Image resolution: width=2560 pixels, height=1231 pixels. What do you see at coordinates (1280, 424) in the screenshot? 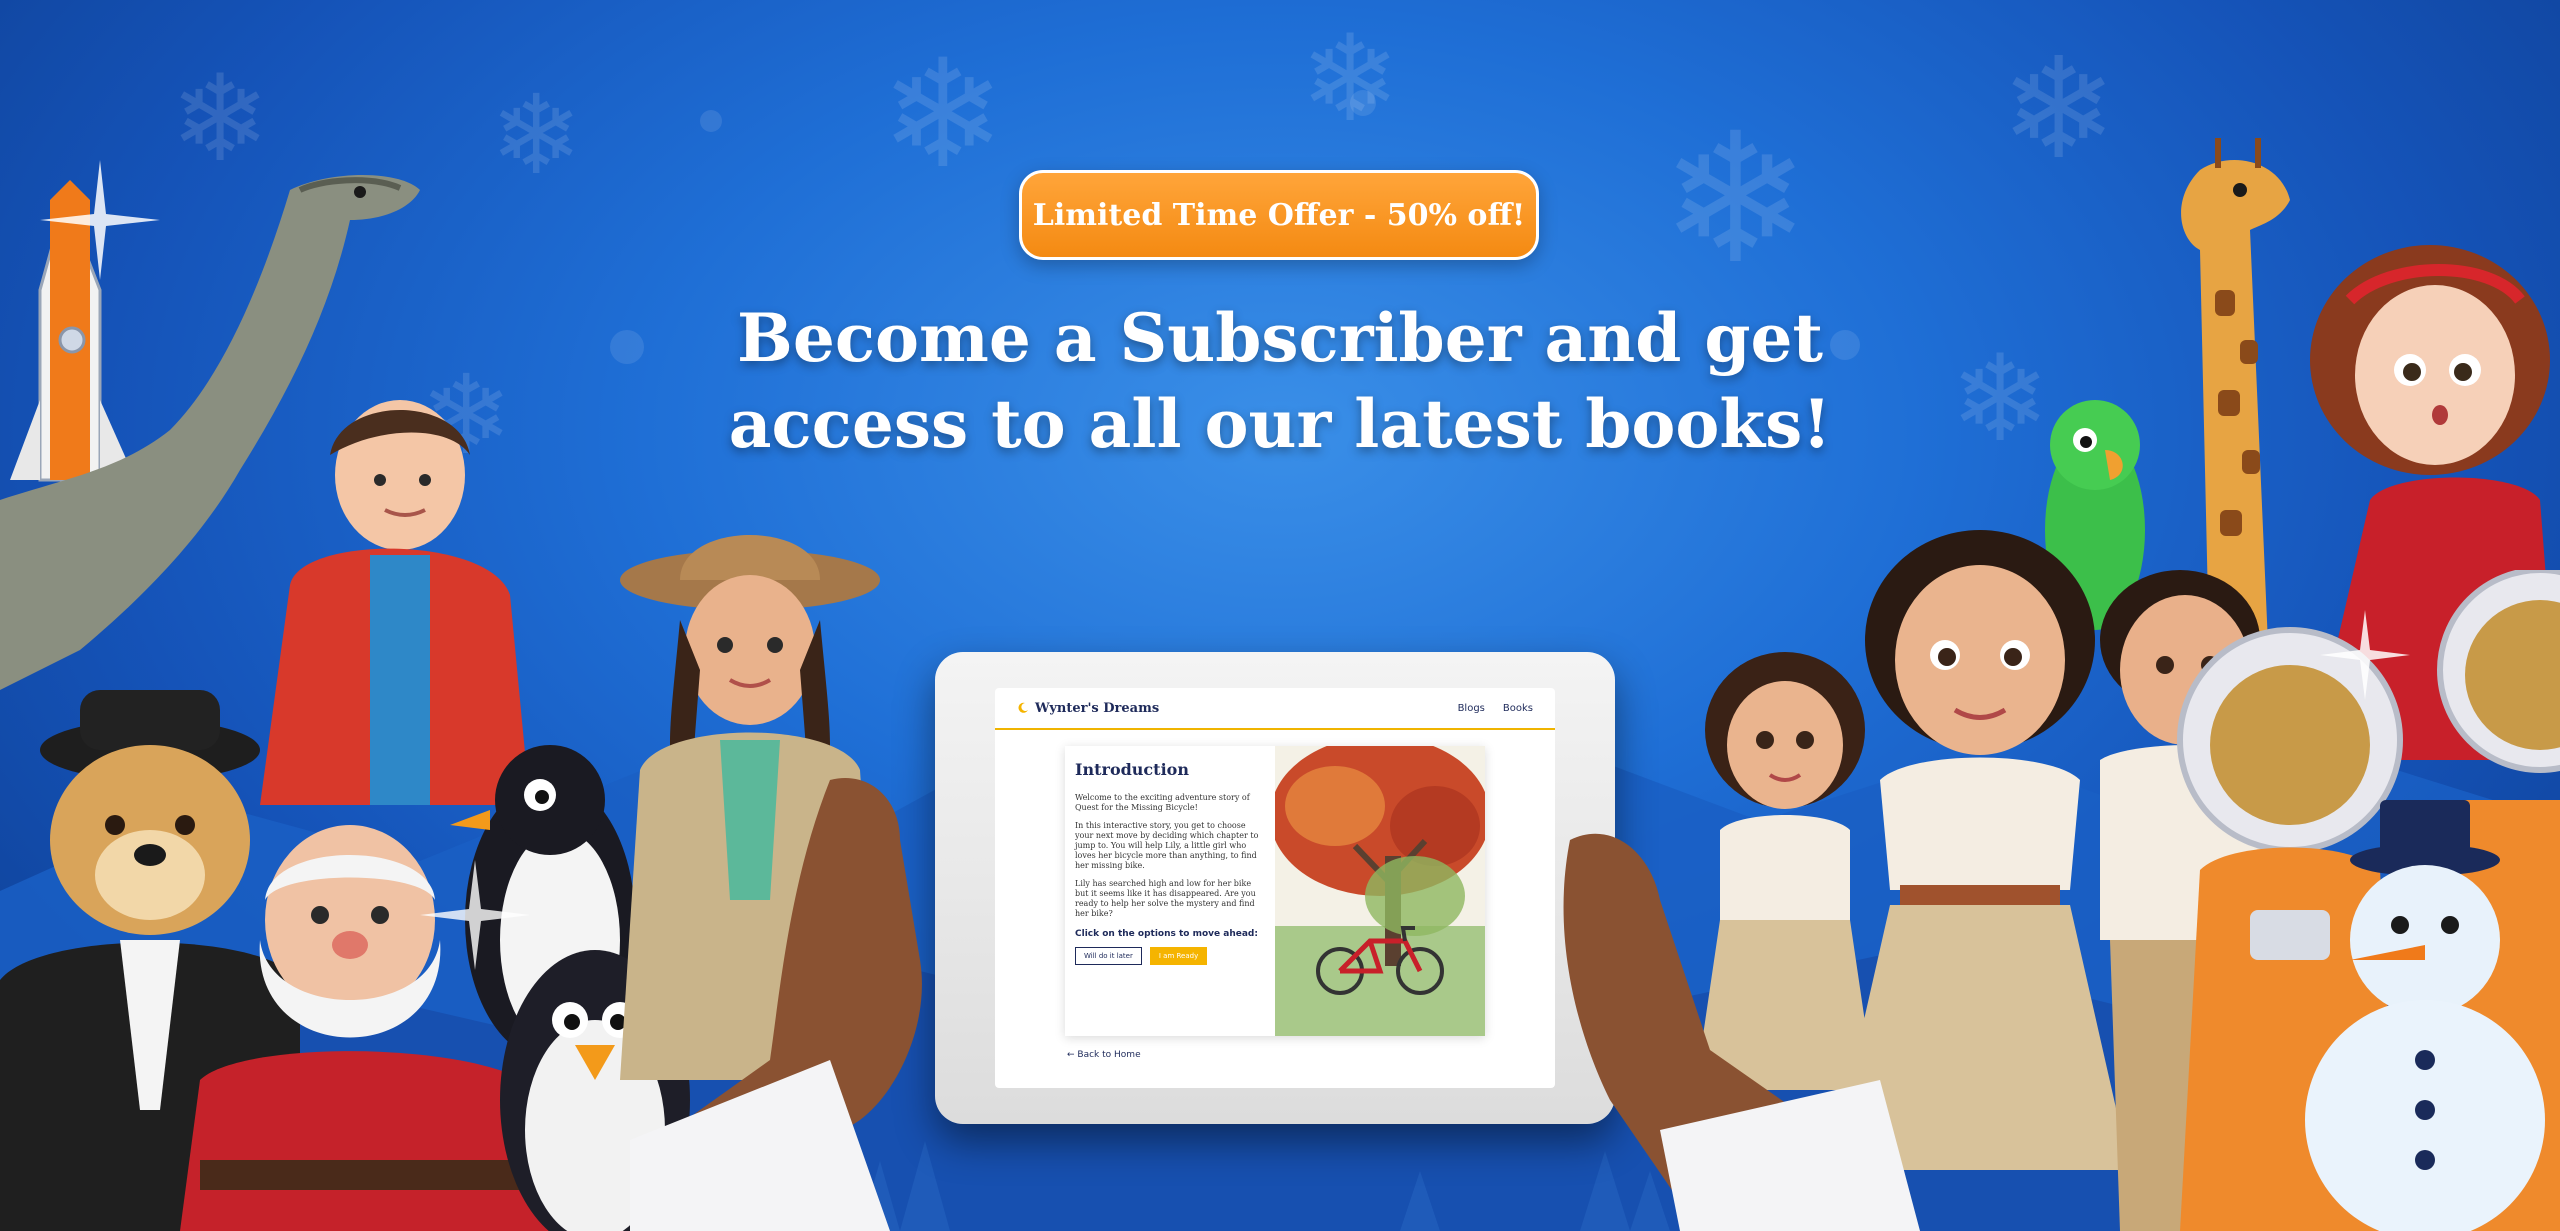
I see `headline-line-2: access to all our latest books!` at bounding box center [1280, 424].